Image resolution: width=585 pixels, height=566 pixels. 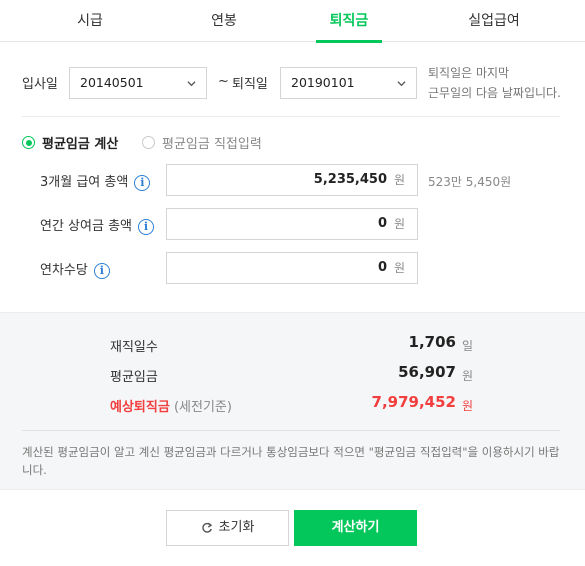 I want to click on salary-3m-hint: 523만 5,450원, so click(x=470, y=182).